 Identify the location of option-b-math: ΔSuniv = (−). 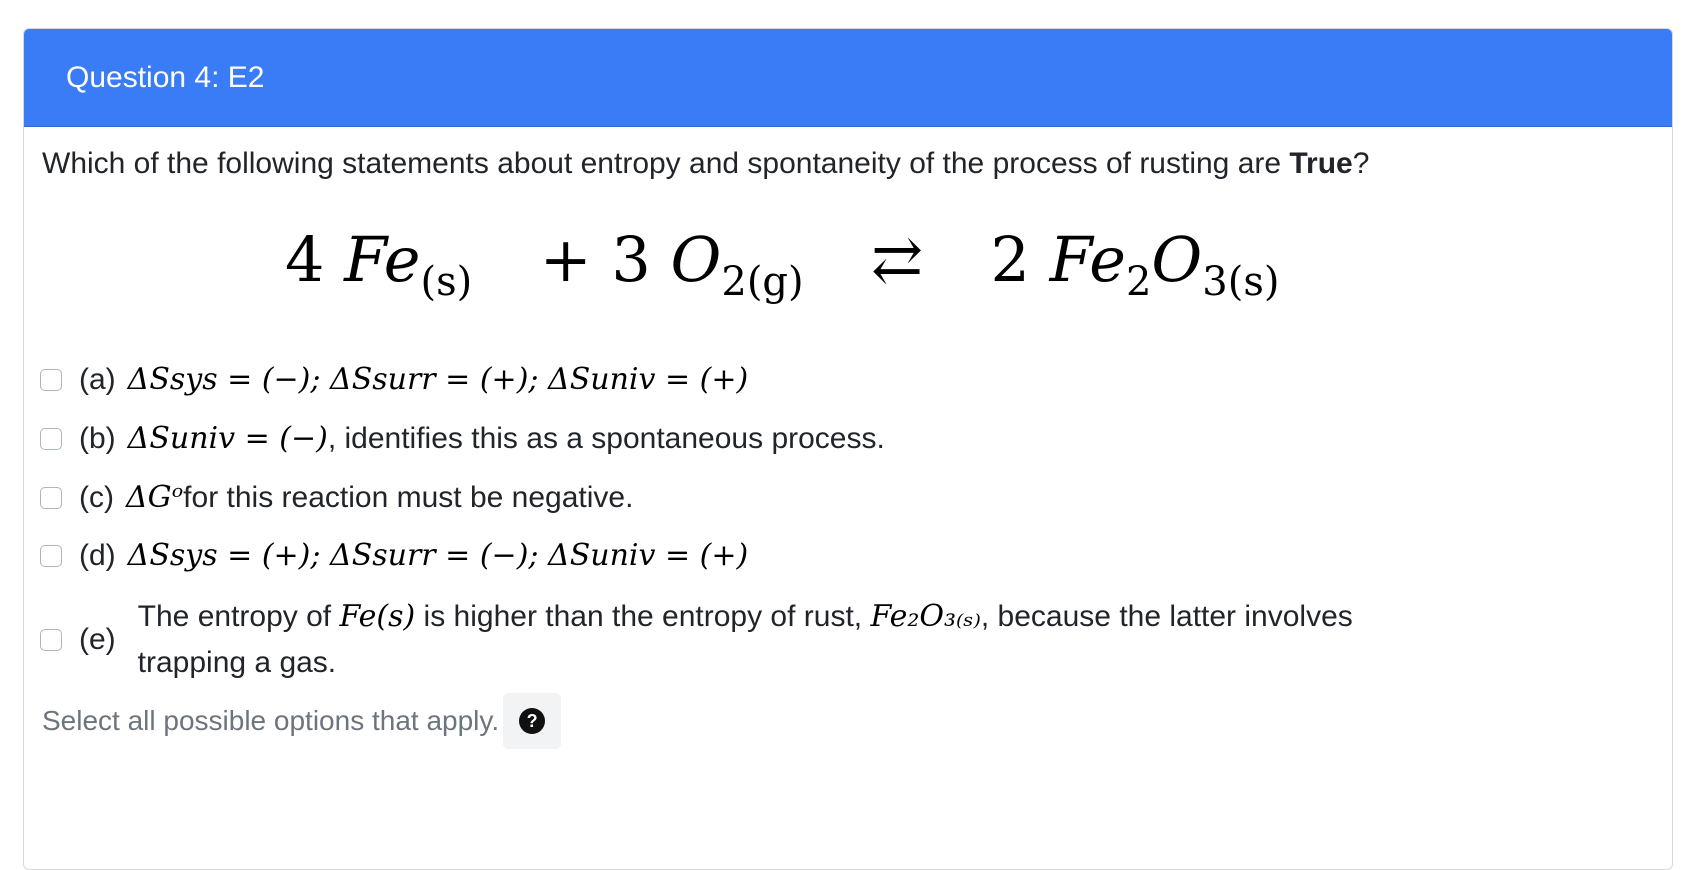
(227, 438).